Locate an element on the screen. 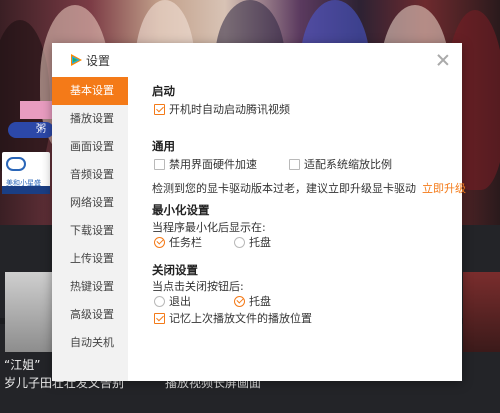 Image resolution: width=500 pixels, height=413 pixels. close-option-exit: 退出 is located at coordinates (172, 301).